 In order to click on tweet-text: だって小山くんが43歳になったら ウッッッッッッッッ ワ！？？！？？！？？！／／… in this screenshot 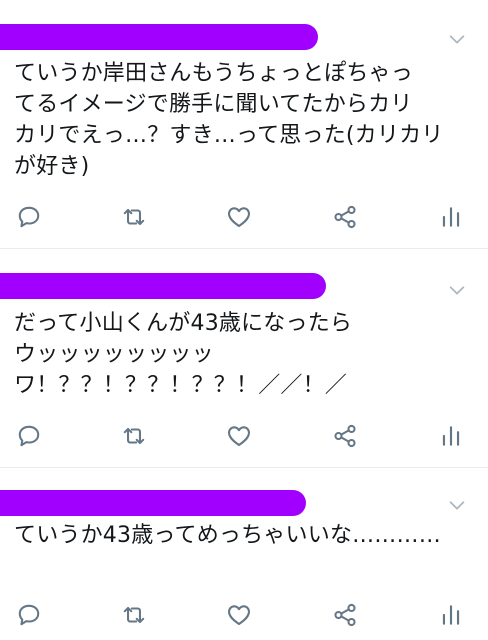, I will do `click(183, 354)`.